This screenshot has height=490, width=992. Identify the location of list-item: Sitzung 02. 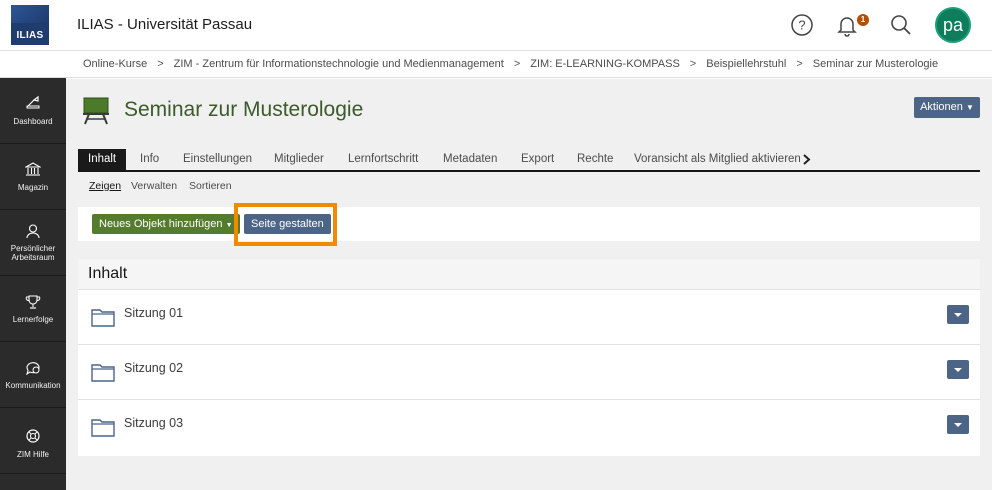
(529, 372).